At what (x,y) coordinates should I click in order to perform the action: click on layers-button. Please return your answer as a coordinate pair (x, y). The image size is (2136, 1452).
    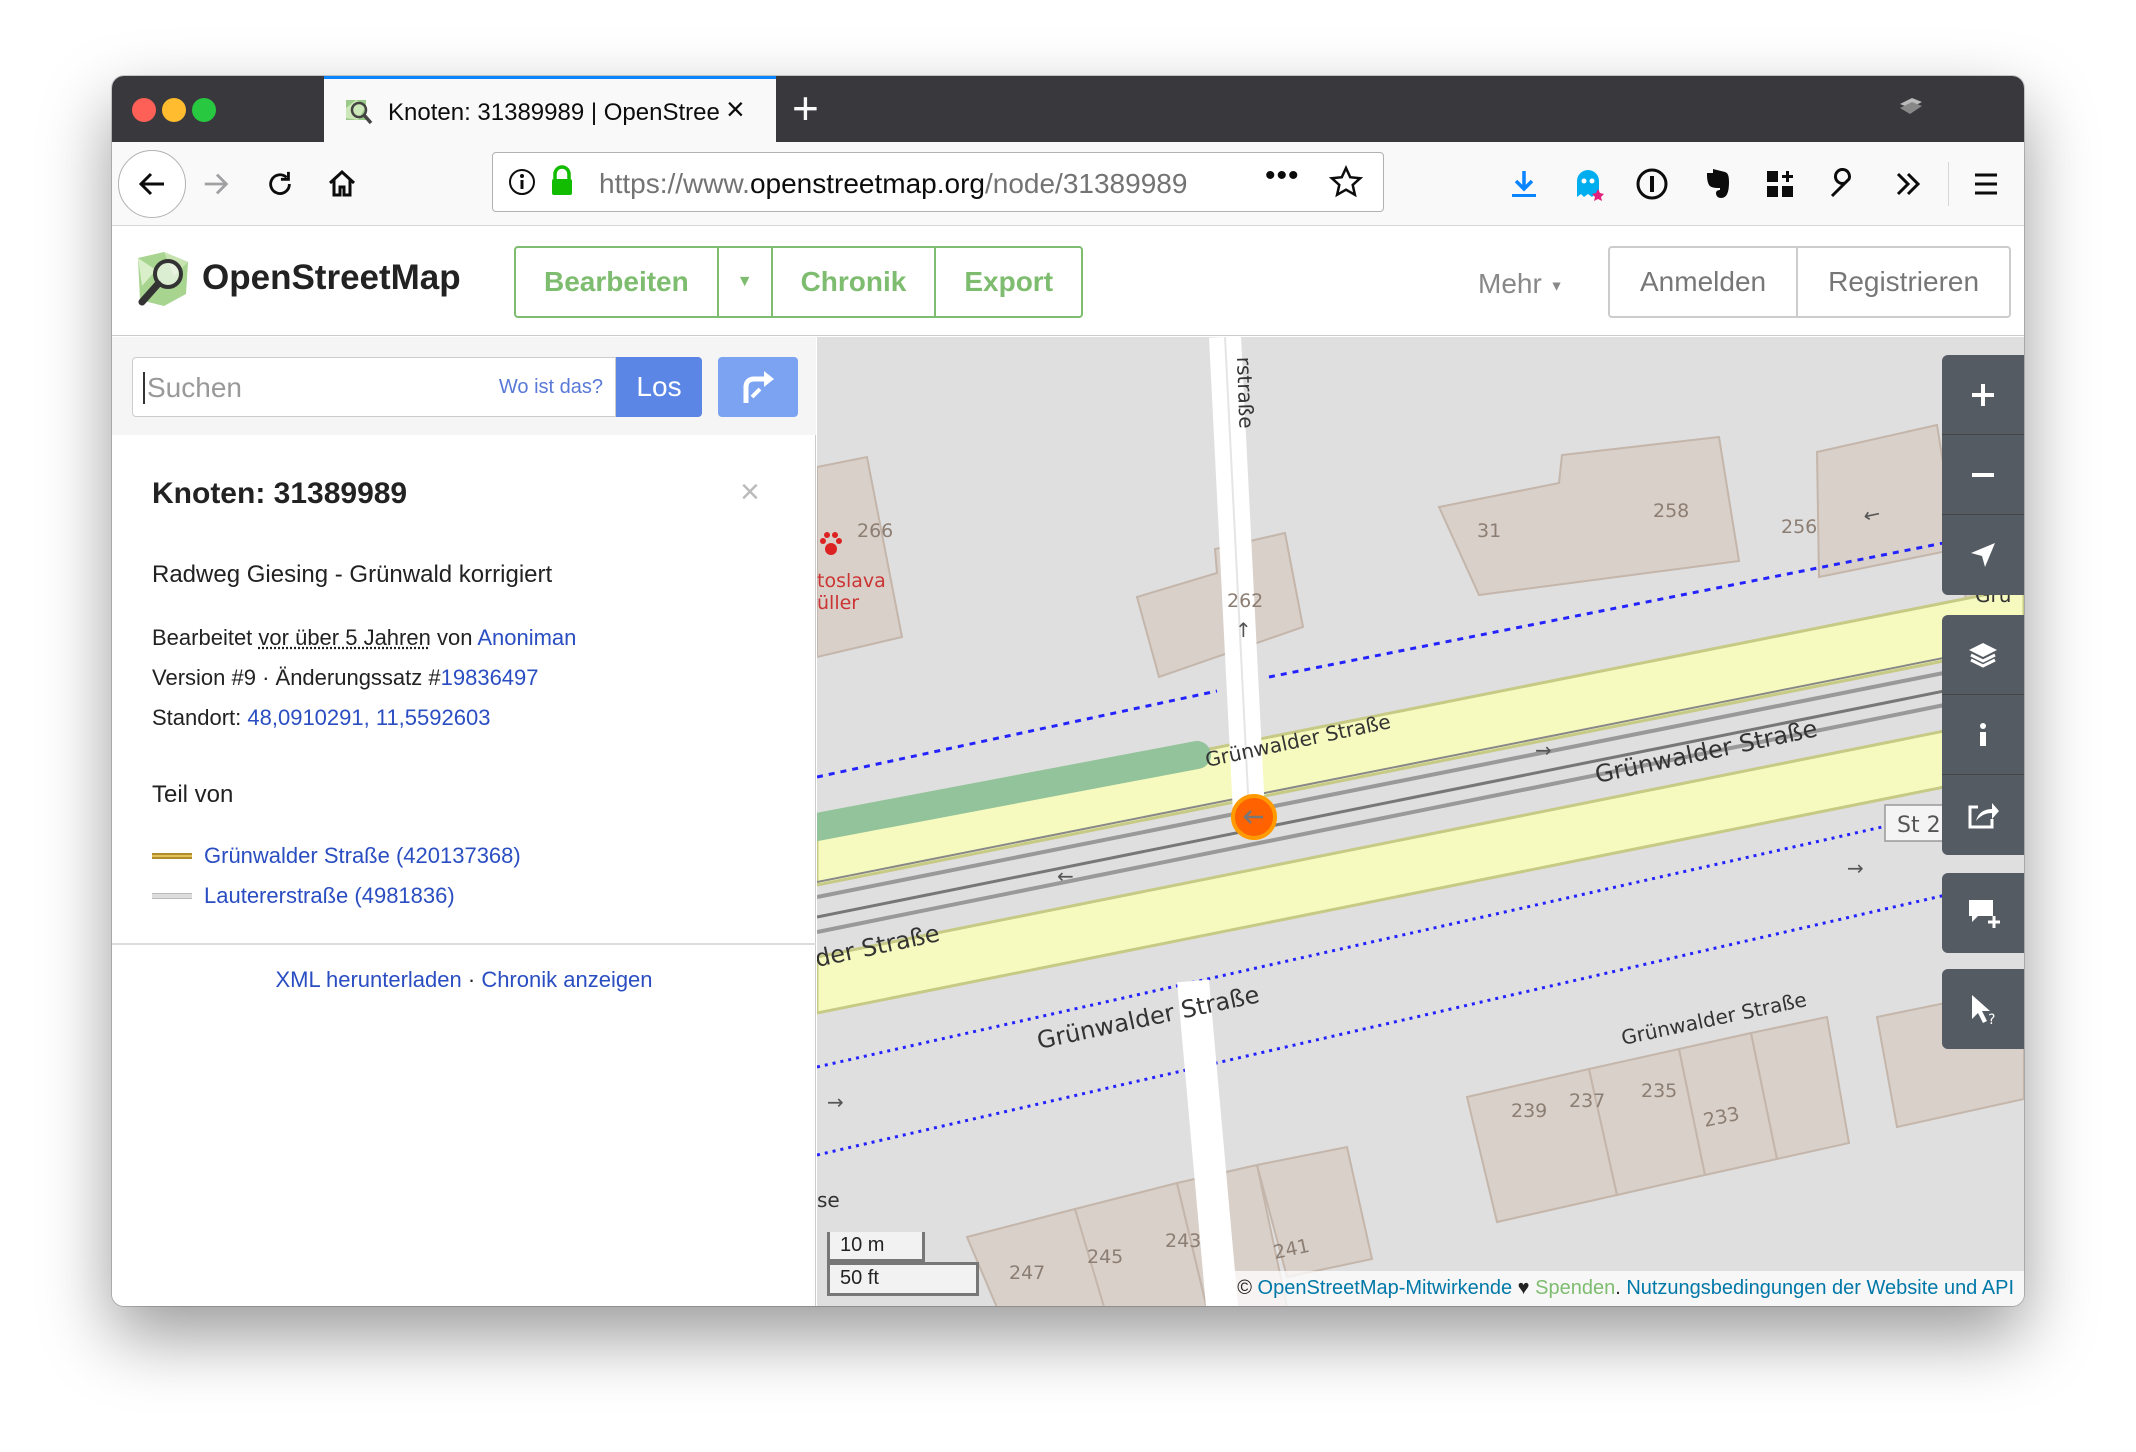
    Looking at the image, I should click on (1983, 655).